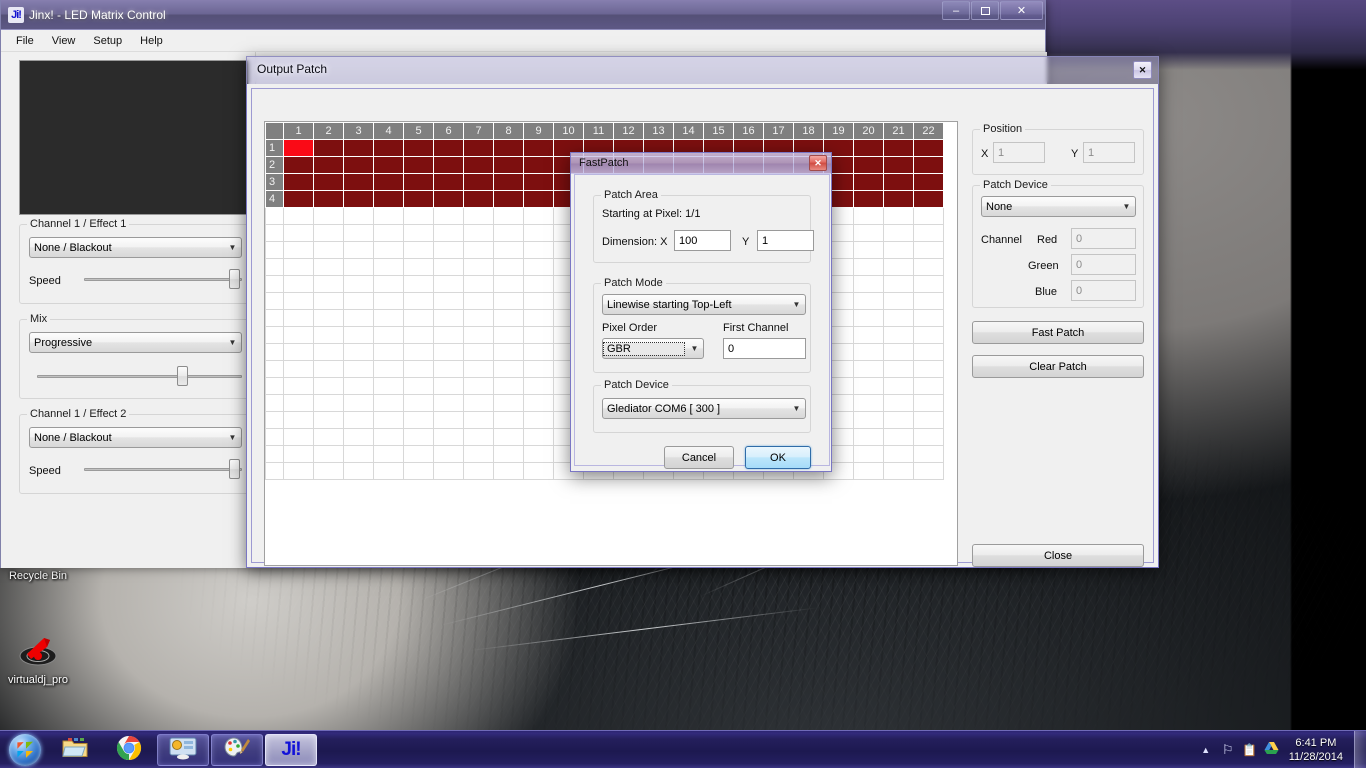 This screenshot has width=1366, height=768. What do you see at coordinates (928, 131) in the screenshot?
I see `matrix-column-header: 22` at bounding box center [928, 131].